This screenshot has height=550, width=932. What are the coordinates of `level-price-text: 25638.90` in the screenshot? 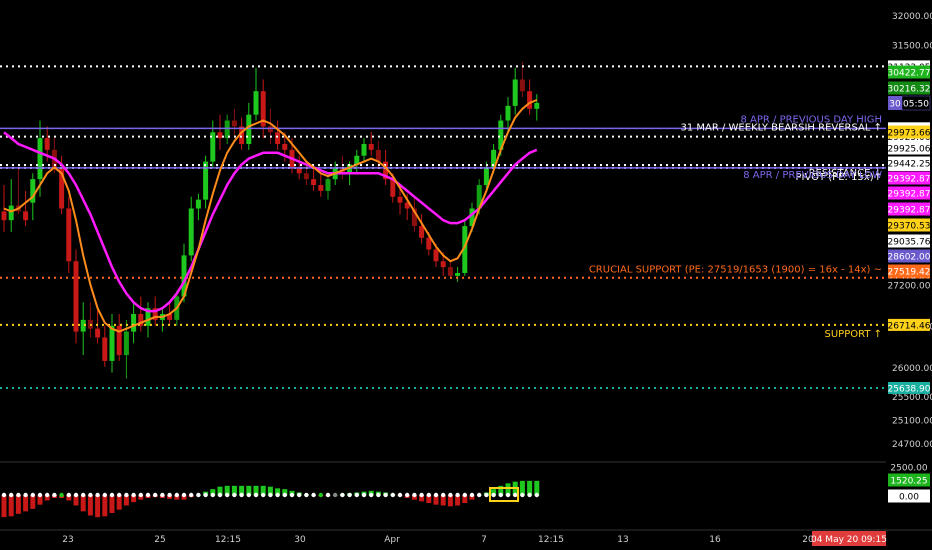 It's located at (909, 389).